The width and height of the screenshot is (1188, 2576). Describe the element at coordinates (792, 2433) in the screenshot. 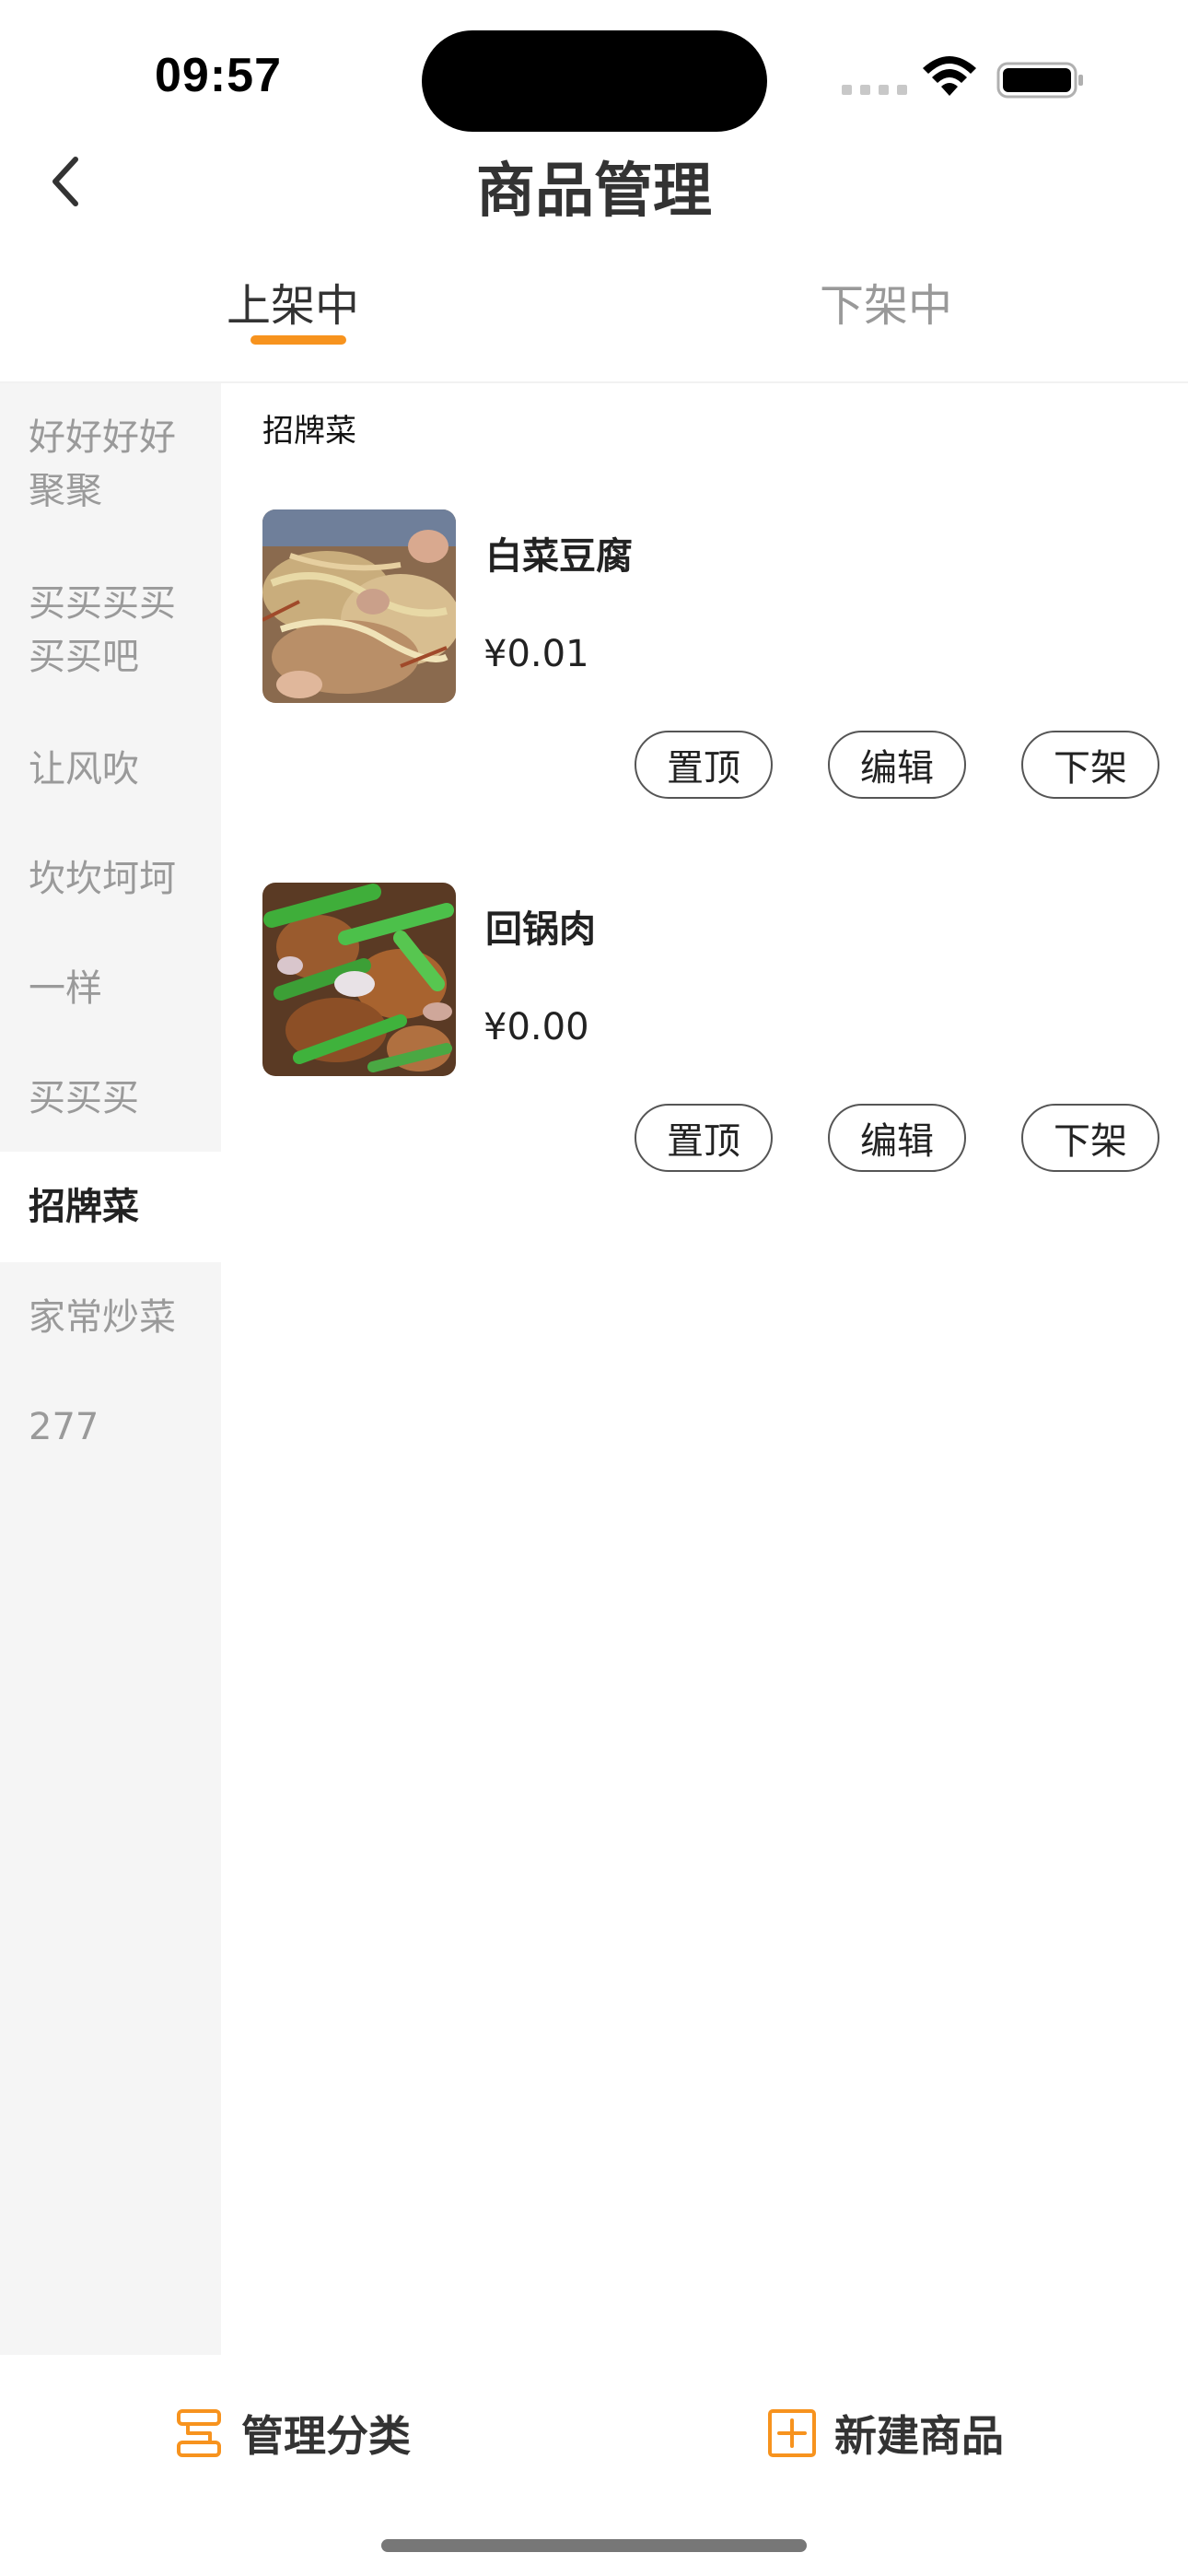

I see `plus-square-icon` at that location.